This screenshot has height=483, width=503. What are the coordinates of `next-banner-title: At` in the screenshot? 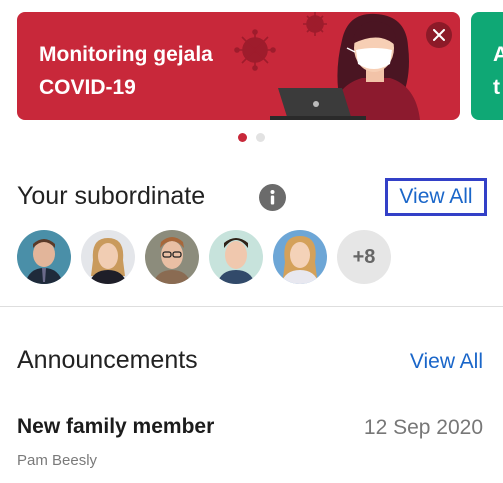 It's located at (498, 71).